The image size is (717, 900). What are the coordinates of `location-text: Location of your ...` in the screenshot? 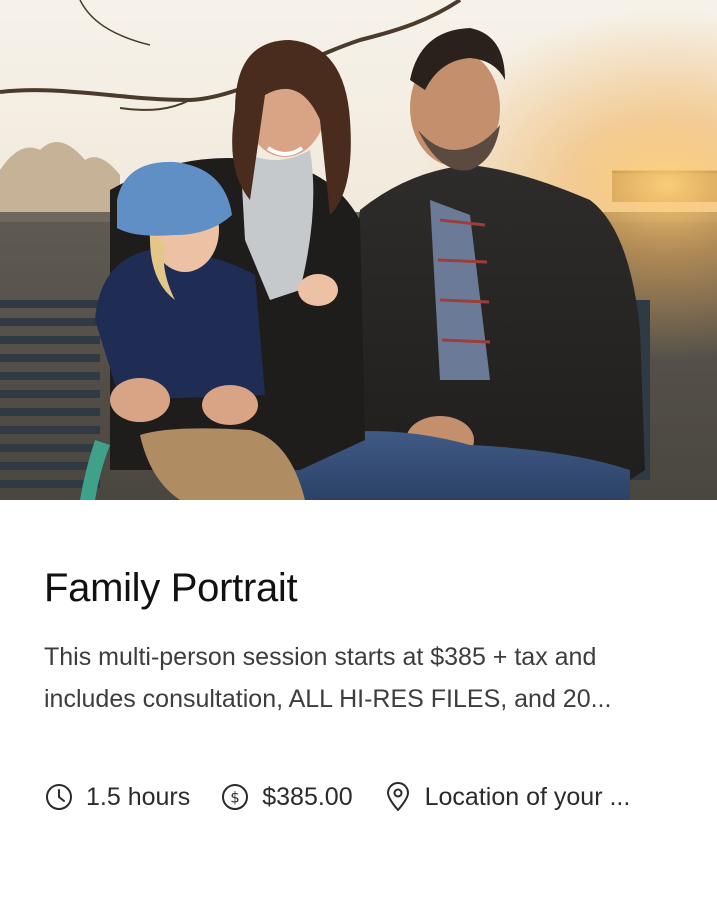 It's located at (527, 796).